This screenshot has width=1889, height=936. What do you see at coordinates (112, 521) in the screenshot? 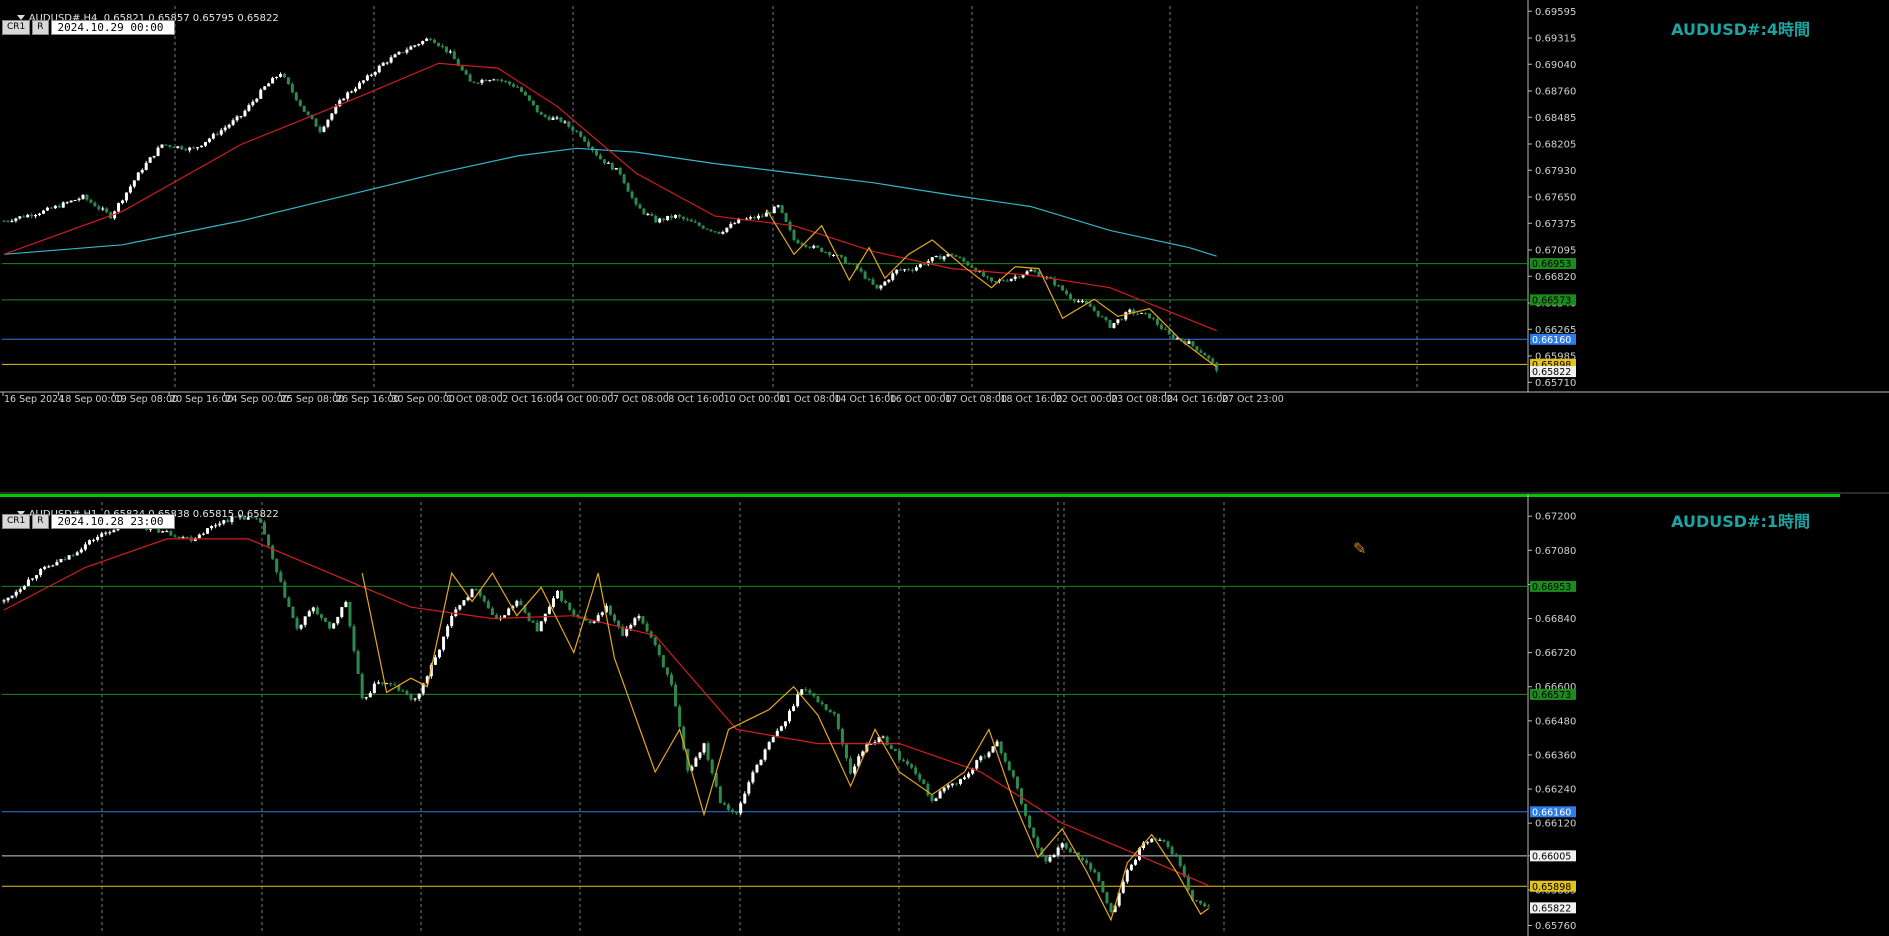
I see `h1-date-box: 2024.10.28 23:00` at bounding box center [112, 521].